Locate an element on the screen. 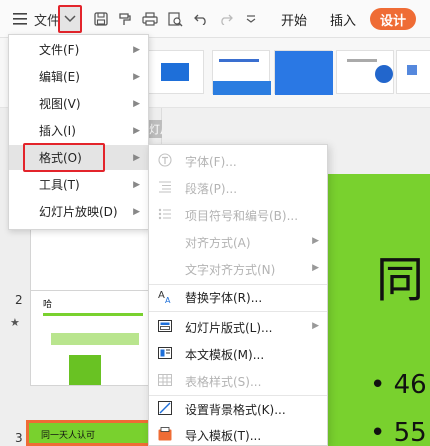  slide-layout-icon is located at coordinates (165, 326).